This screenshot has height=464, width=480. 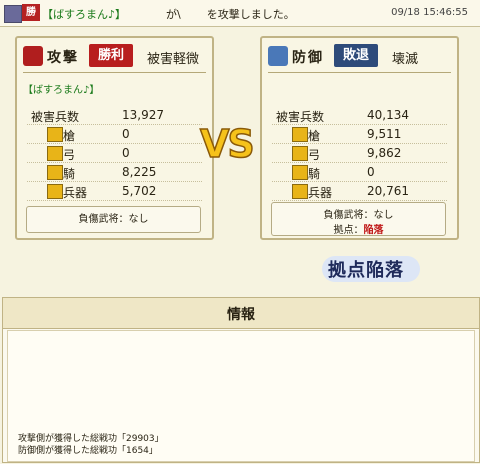 What do you see at coordinates (359, 134) in the screenshot?
I see `table-row: 槍 9,511` at bounding box center [359, 134].